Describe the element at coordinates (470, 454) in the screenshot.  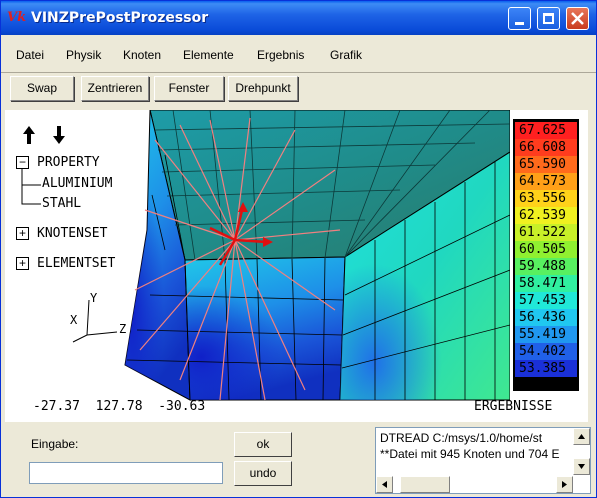
I see `log-line: **Datei mit 945 Knoten und 704 E` at that location.